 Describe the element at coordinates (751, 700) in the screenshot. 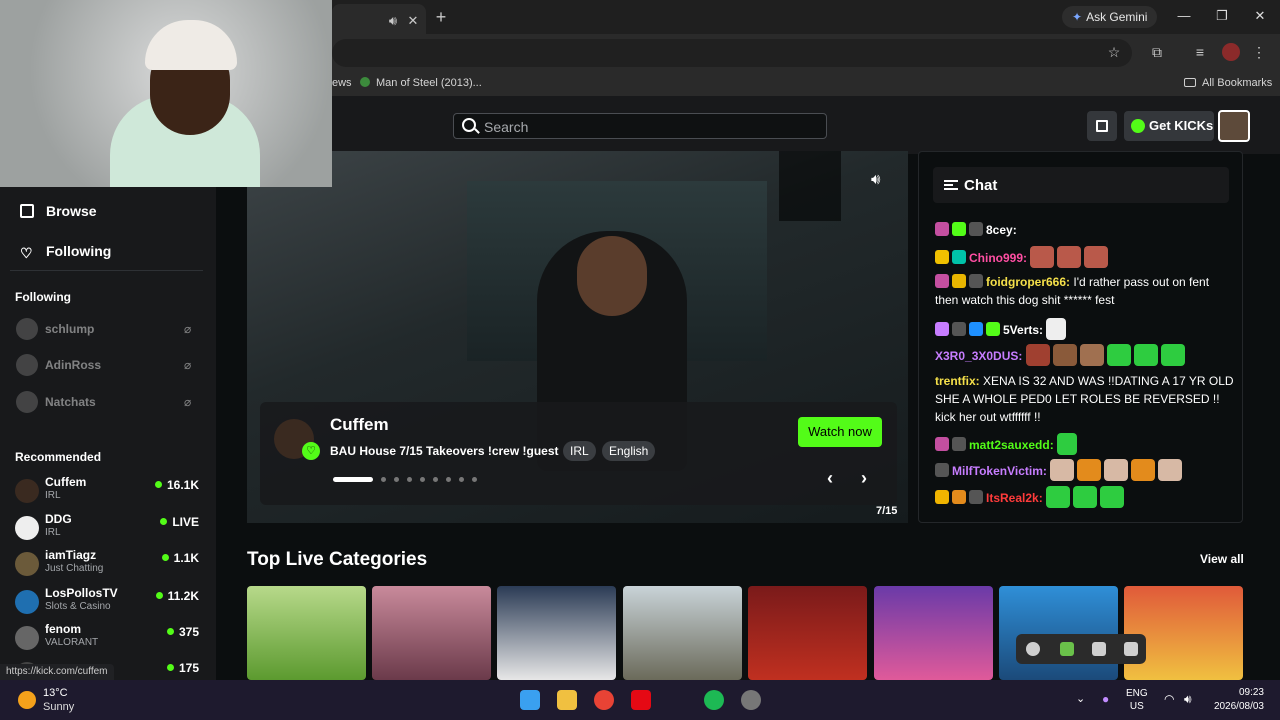

I see `obs-icon` at that location.